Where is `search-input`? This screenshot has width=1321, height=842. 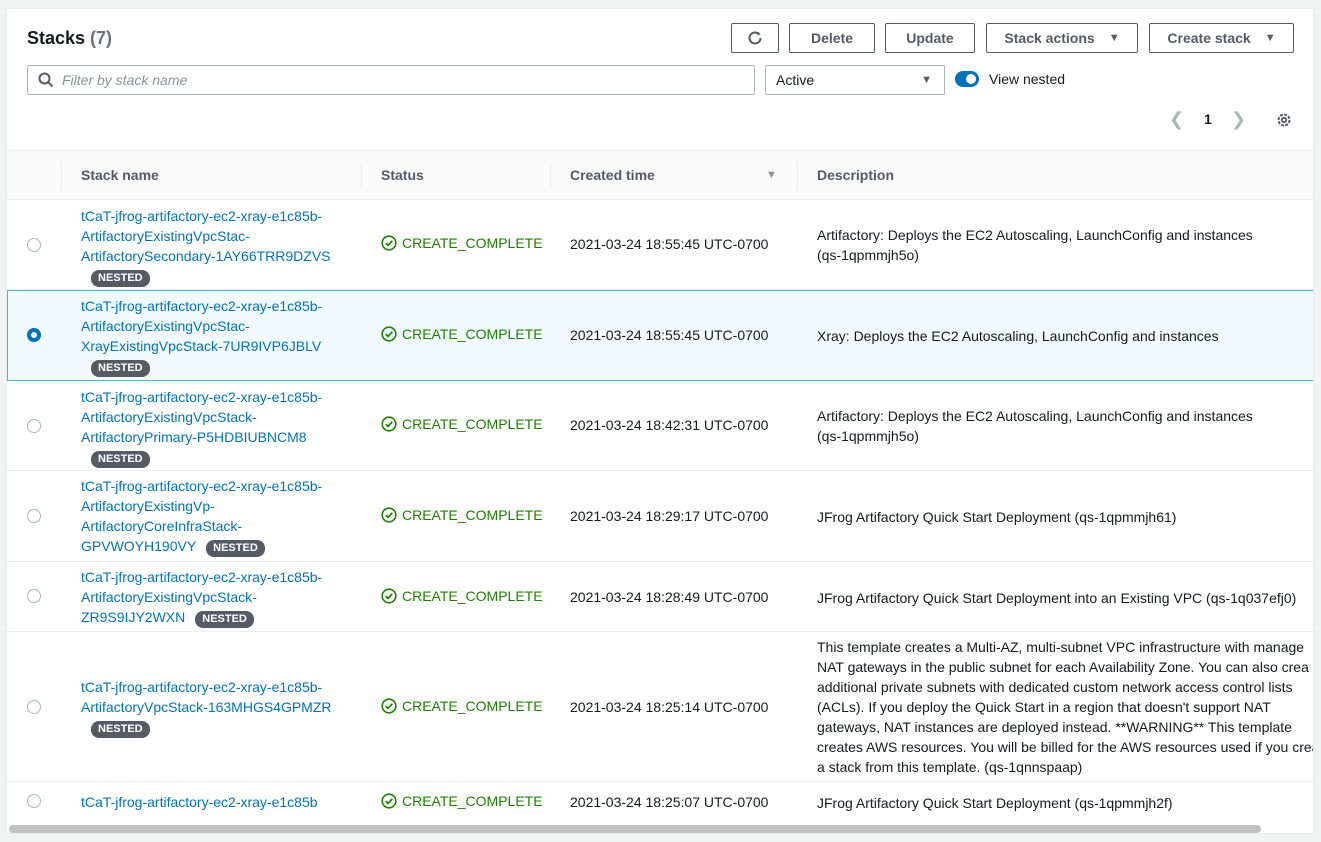 search-input is located at coordinates (392, 80).